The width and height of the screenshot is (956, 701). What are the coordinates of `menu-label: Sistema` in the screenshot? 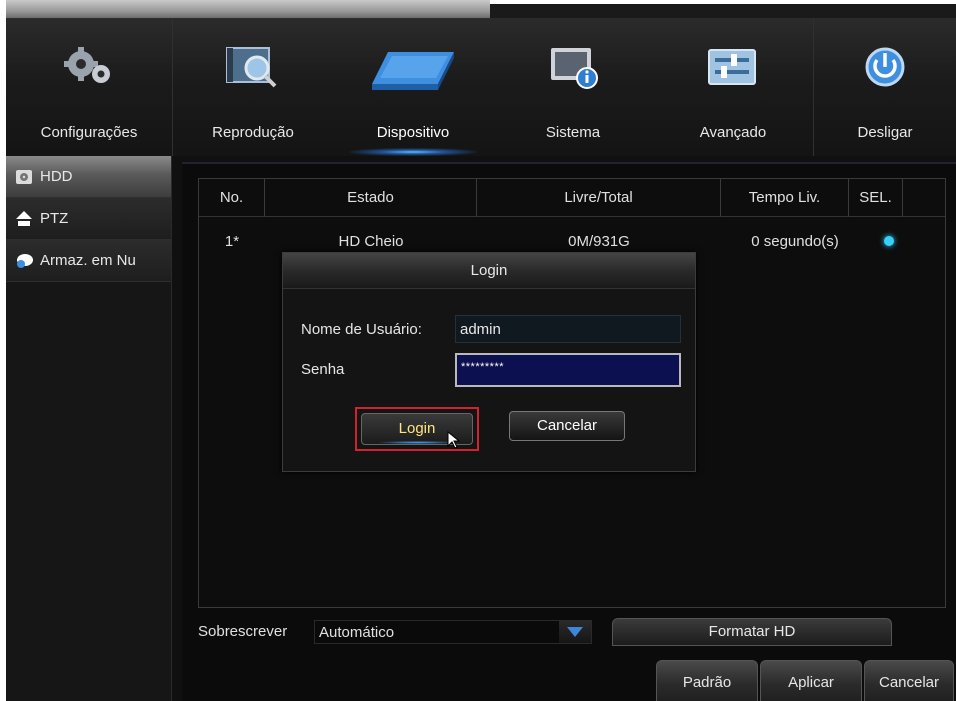 It's located at (573, 132).